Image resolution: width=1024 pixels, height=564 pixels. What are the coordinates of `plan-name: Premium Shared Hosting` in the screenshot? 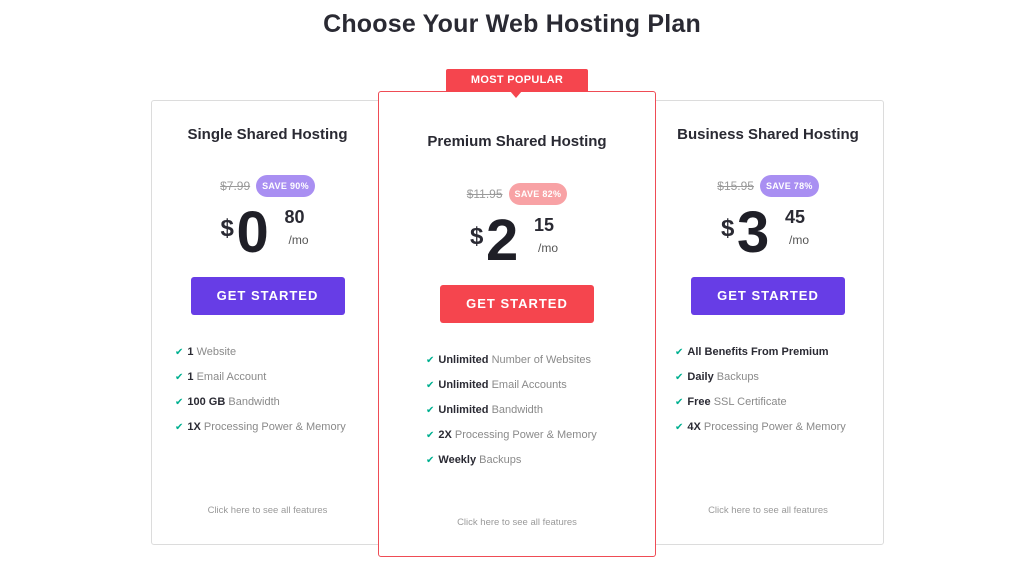 It's located at (517, 141).